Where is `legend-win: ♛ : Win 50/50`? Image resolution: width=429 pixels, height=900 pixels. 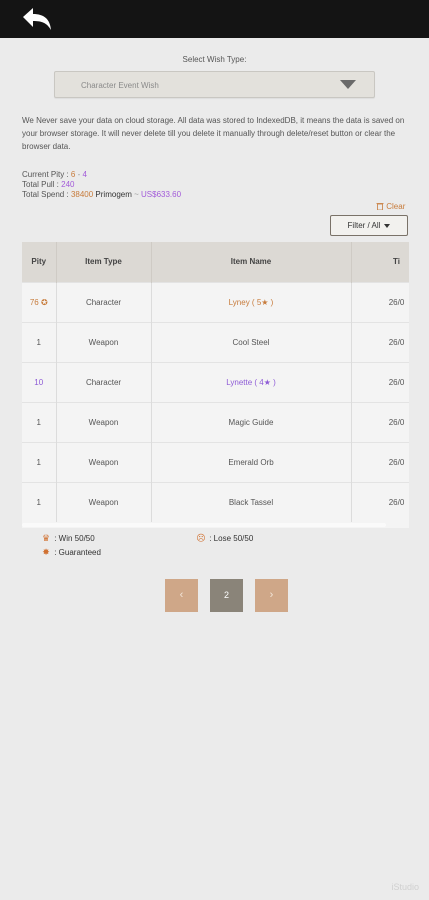
legend-win: ♛ : Win 50/50 is located at coordinates (67, 538).